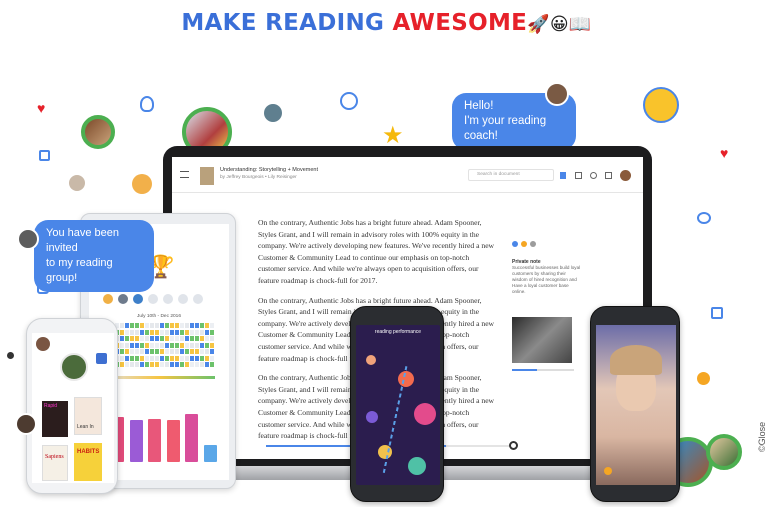 This screenshot has height=507, width=773. Describe the element at coordinates (43, 344) in the screenshot. I see `profile-avatar` at that location.